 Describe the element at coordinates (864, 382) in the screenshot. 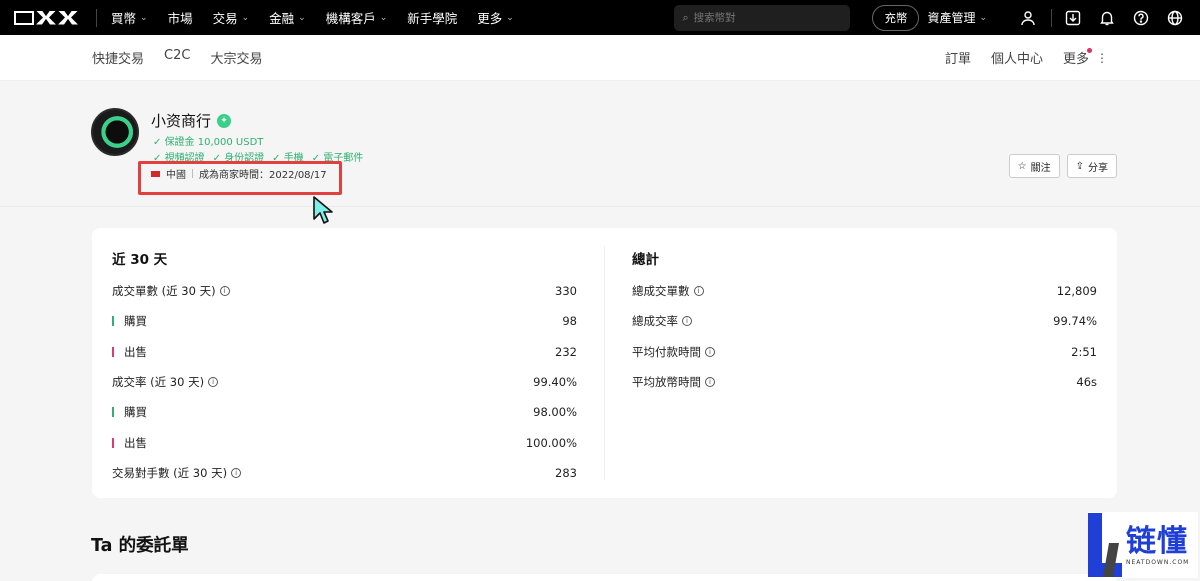

I see `stat-row: 平均放幣時間 i 46s` at that location.